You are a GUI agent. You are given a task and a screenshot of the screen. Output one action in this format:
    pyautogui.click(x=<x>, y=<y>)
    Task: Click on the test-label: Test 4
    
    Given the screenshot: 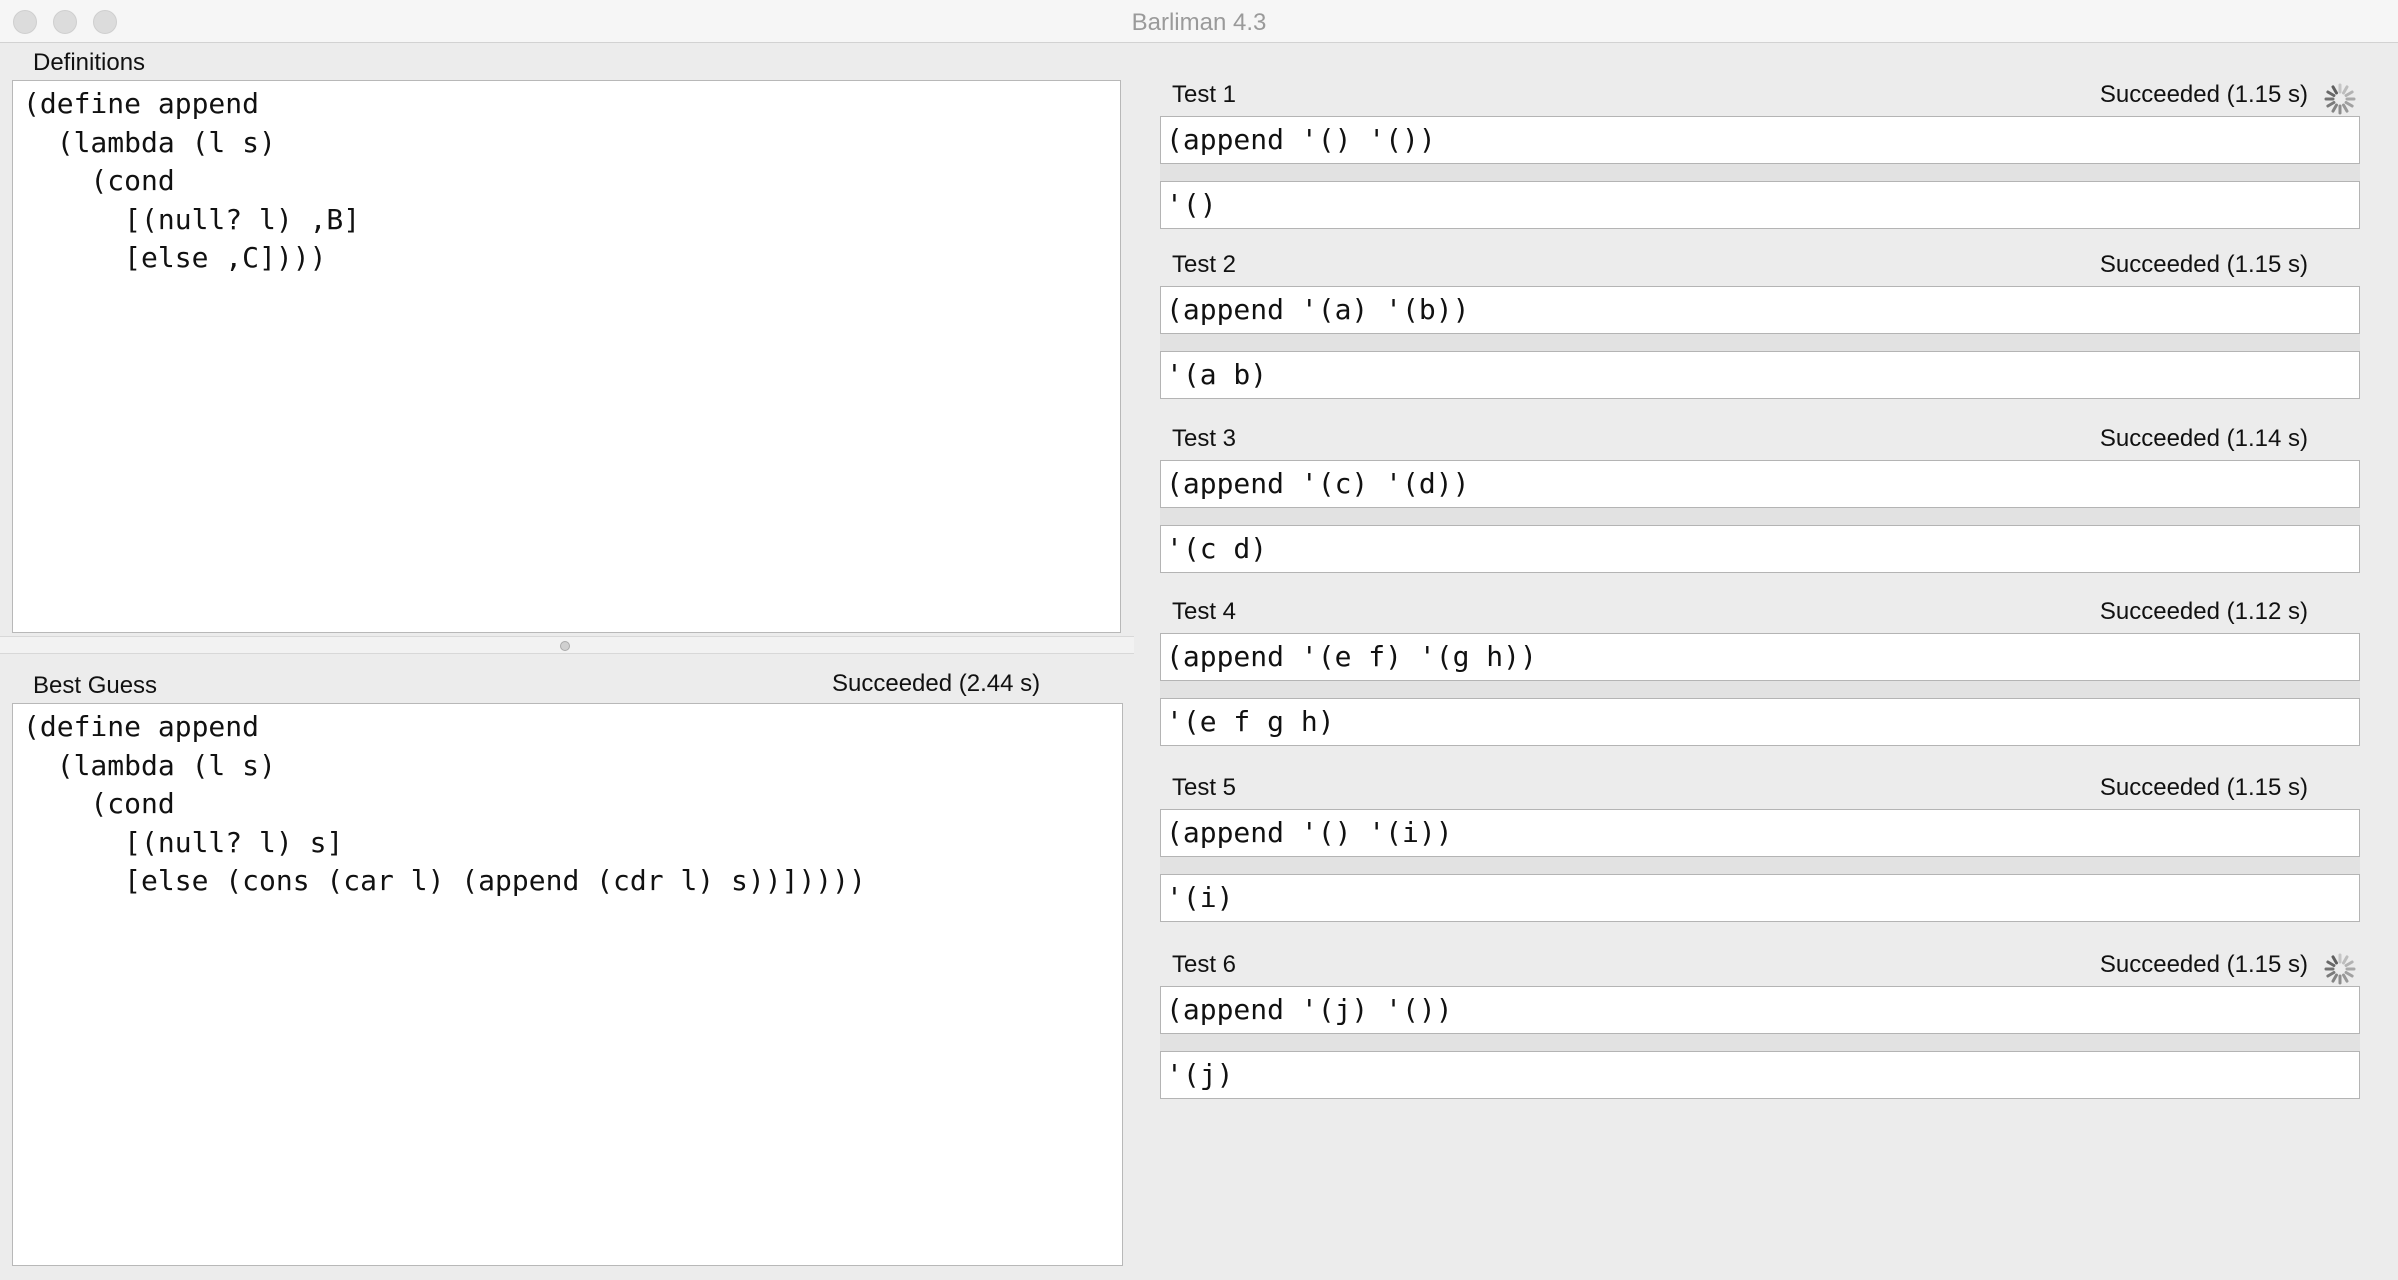 What is the action you would take?
    pyautogui.click(x=1204, y=611)
    